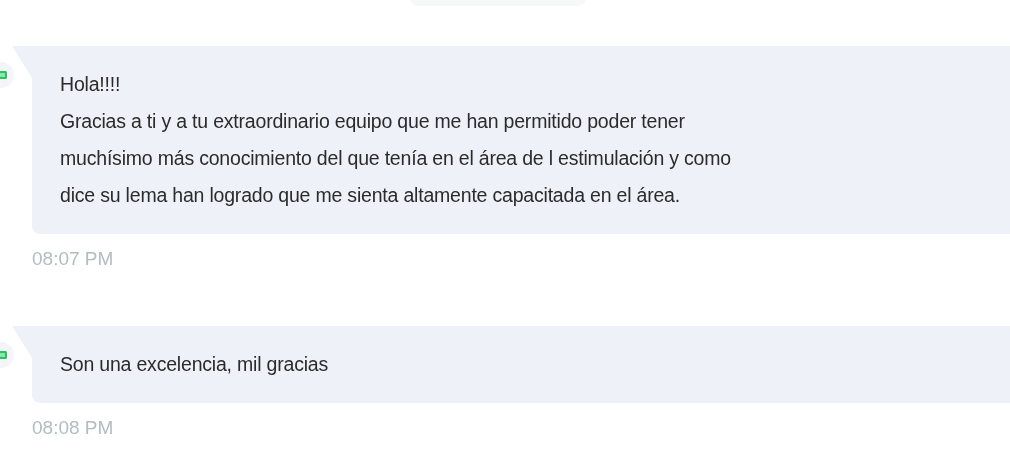 This screenshot has height=455, width=1010. Describe the element at coordinates (370, 195) in the screenshot. I see `message-text: dice su lema han logrado que me sienta altamente capacitada en el área.` at that location.